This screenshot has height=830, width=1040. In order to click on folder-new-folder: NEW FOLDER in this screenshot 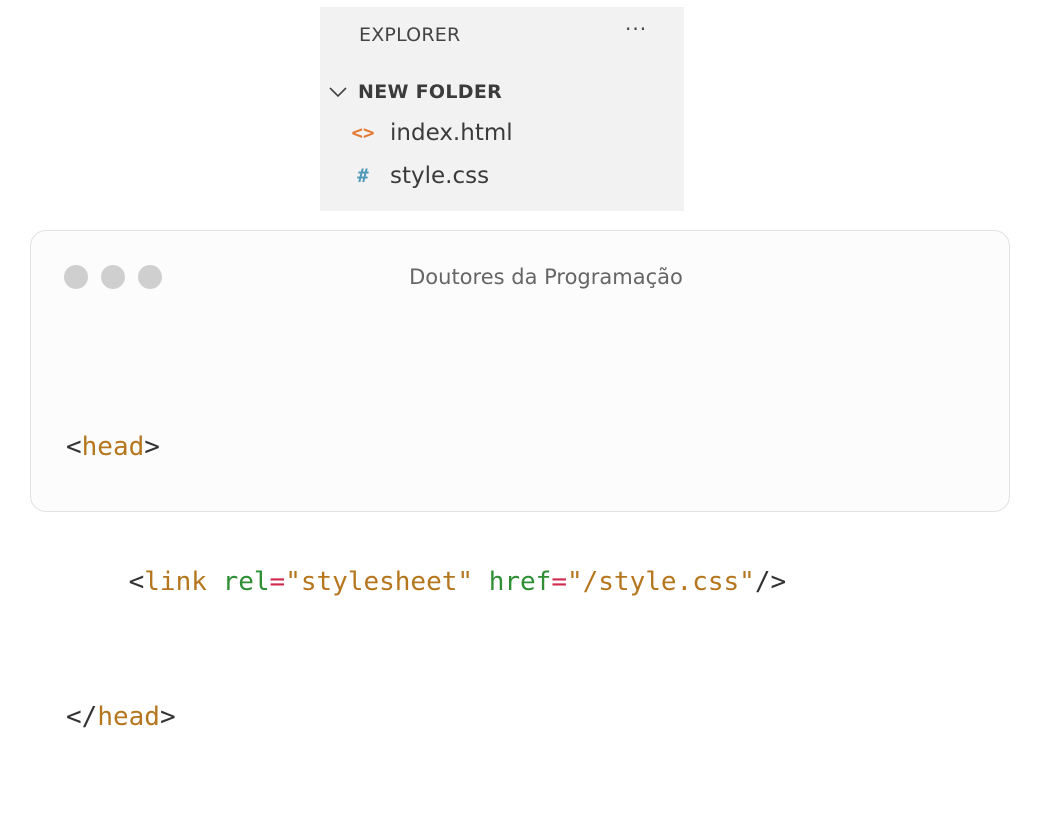, I will do `click(414, 92)`.